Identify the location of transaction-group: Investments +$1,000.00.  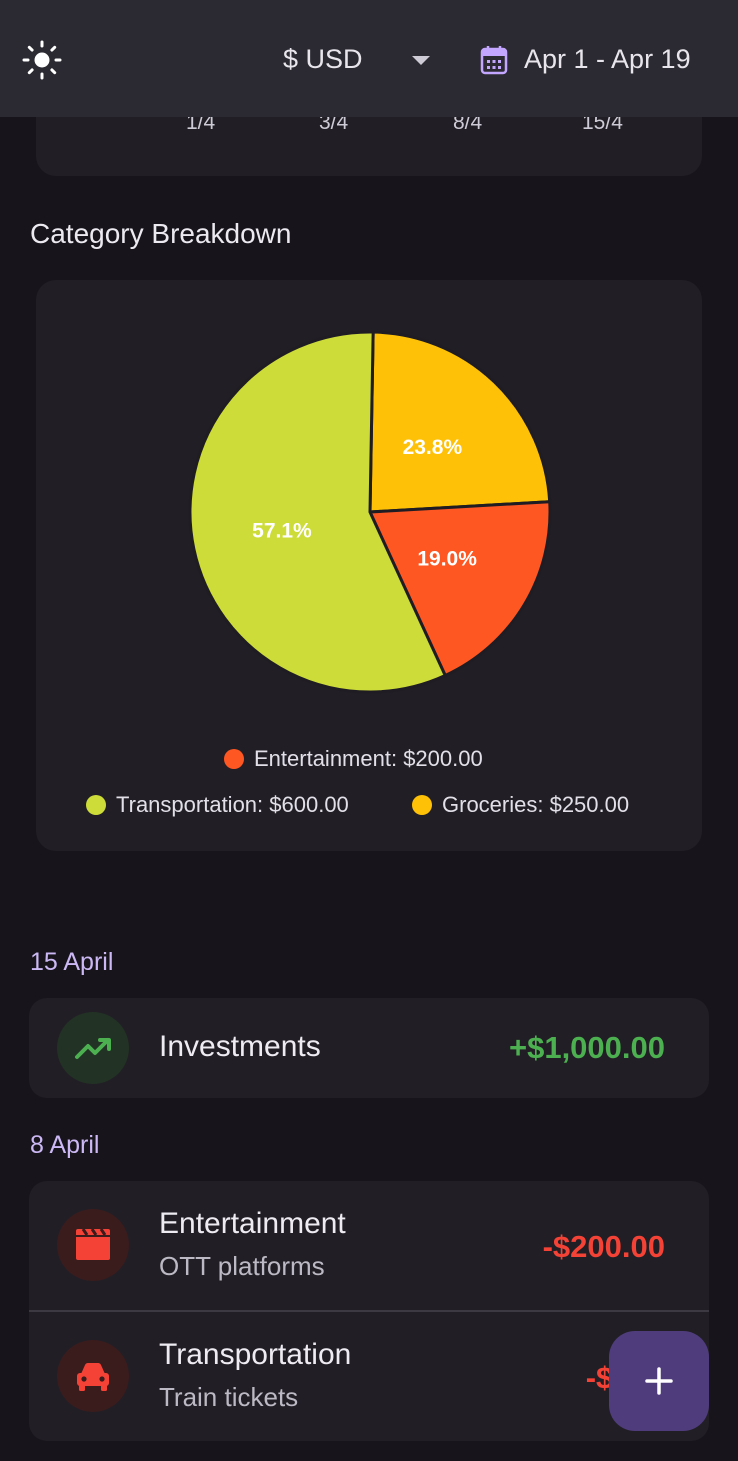
(369, 1048).